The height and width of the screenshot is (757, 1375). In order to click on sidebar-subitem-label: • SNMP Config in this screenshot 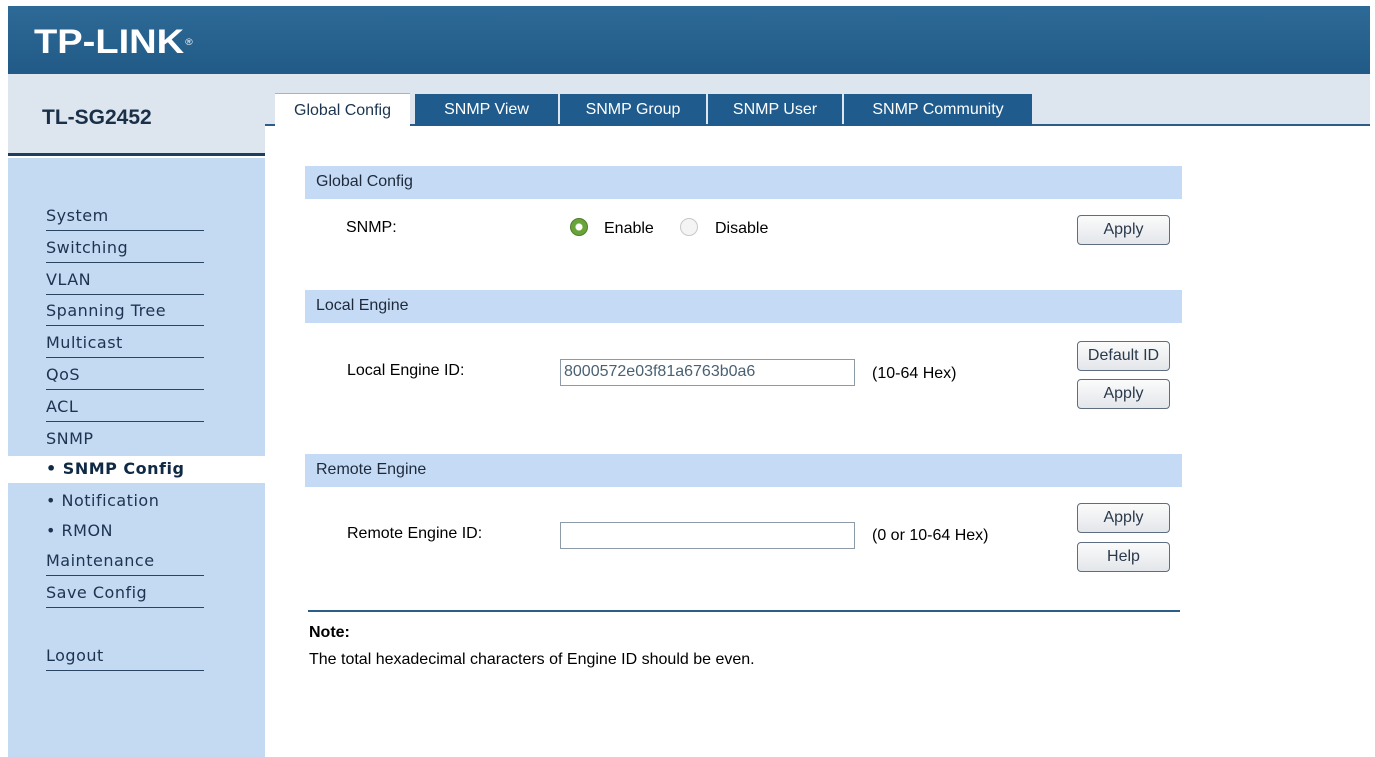, I will do `click(115, 468)`.